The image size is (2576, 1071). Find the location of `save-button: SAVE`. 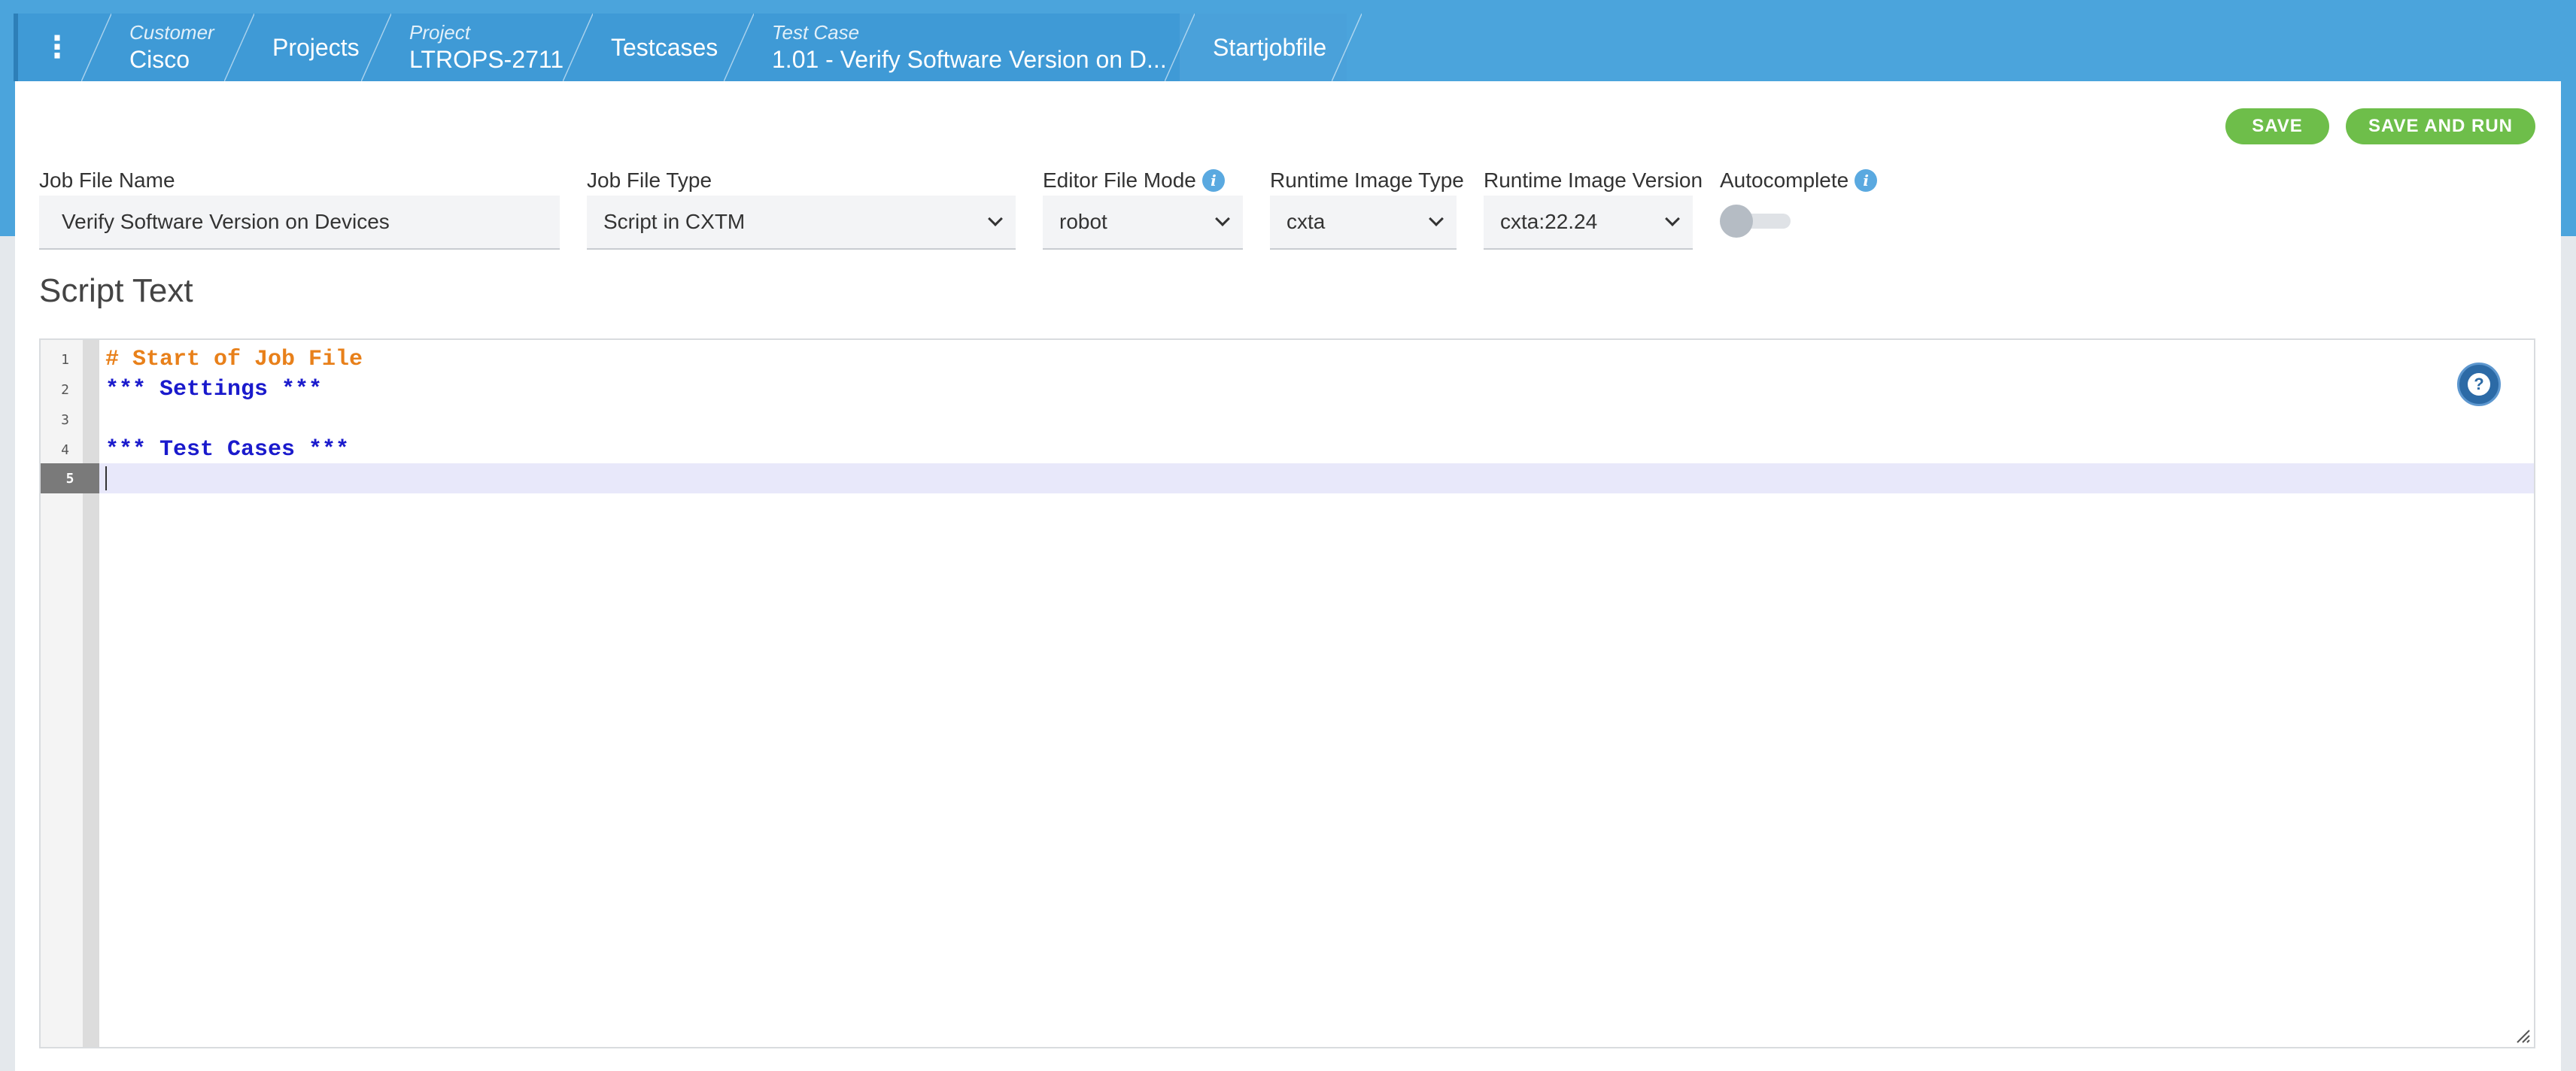

save-button: SAVE is located at coordinates (2277, 126).